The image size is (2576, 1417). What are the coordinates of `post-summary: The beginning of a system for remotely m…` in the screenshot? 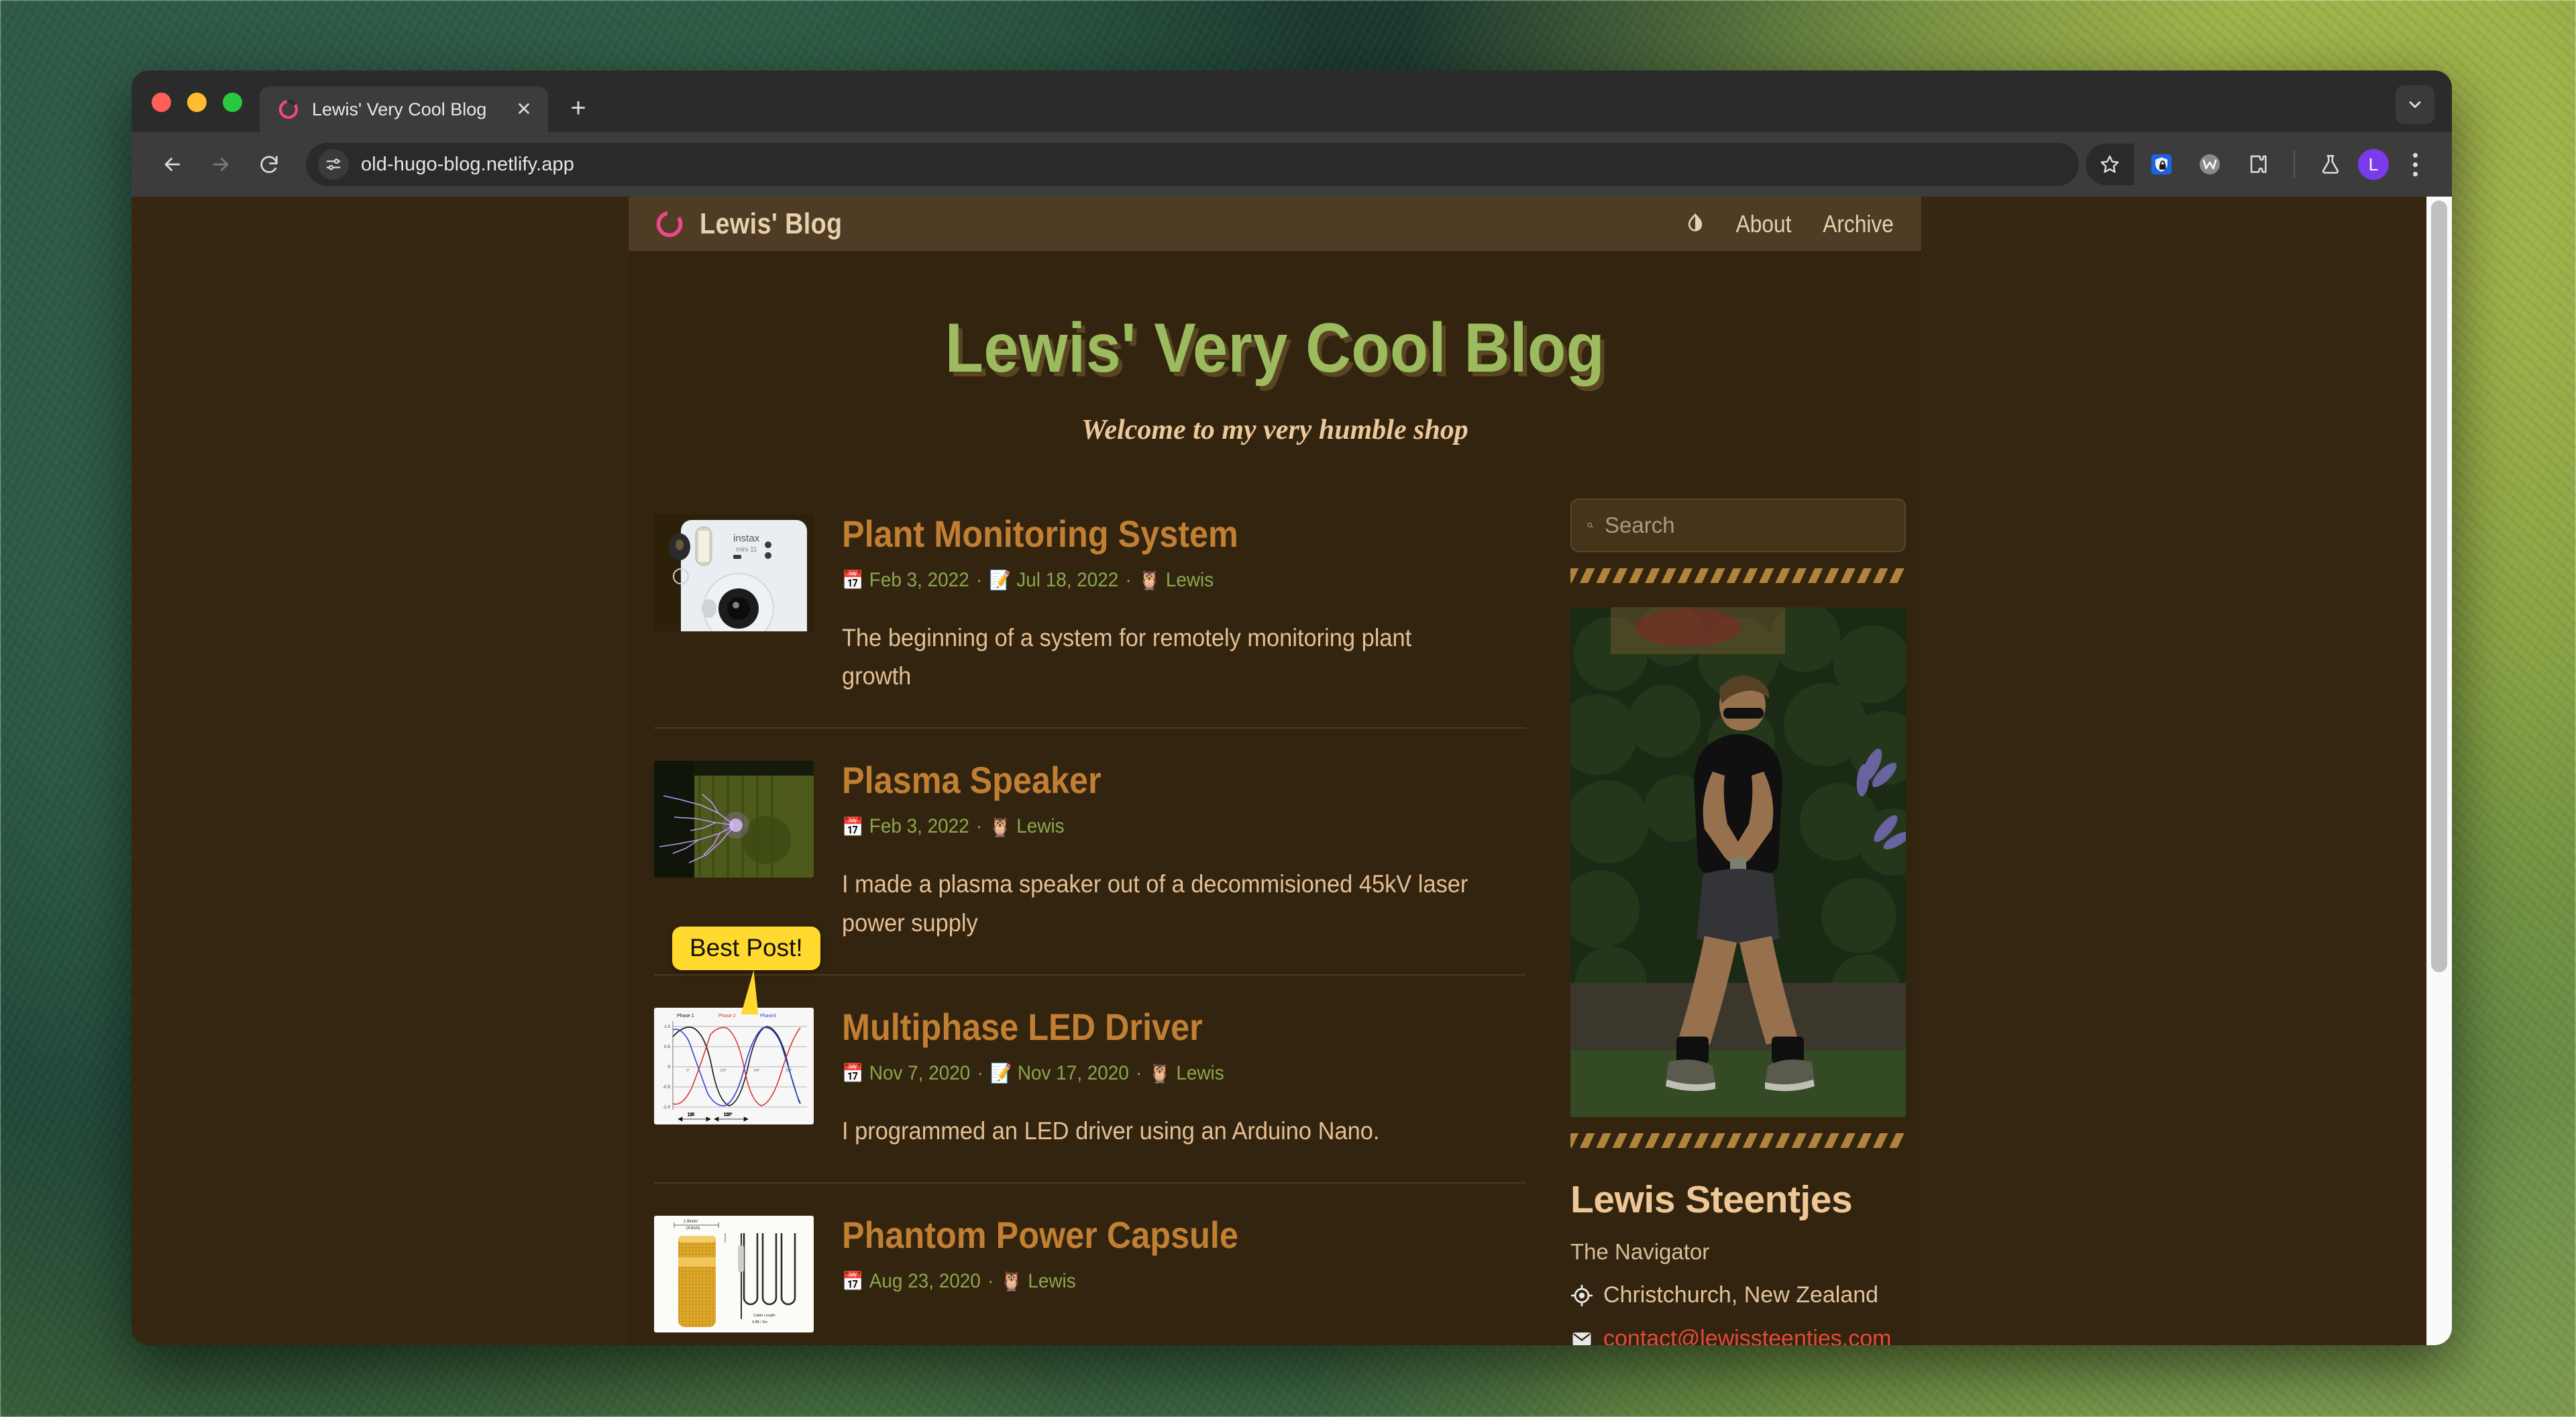 It's located at (1127, 656).